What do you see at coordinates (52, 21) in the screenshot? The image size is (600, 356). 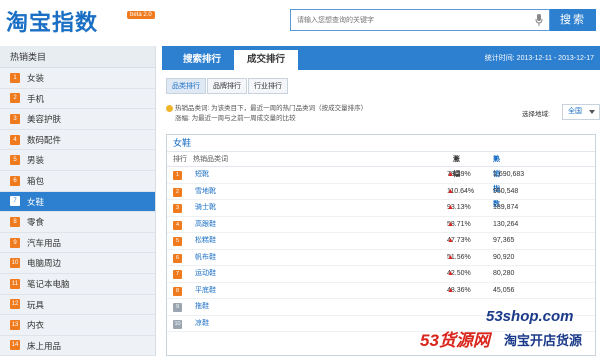 I see `taobao-index-logo: 淘宝指数` at bounding box center [52, 21].